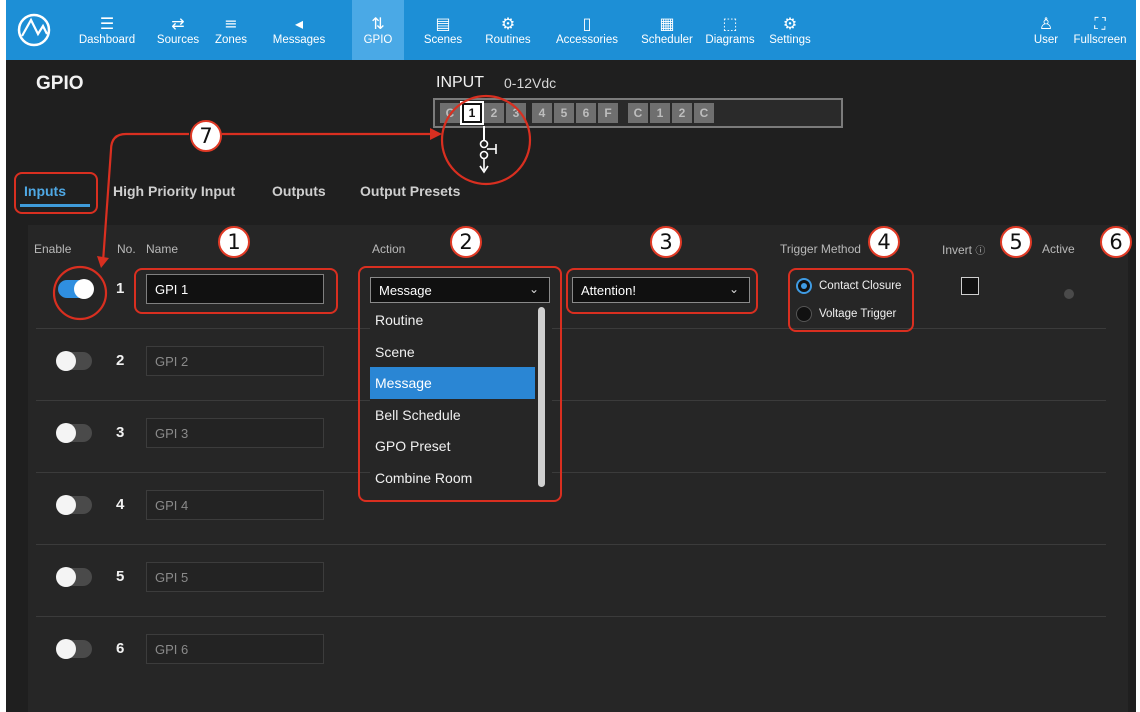 Image resolution: width=1140 pixels, height=712 pixels. Describe the element at coordinates (206, 136) in the screenshot. I see `callout-badge-7: 7` at that location.